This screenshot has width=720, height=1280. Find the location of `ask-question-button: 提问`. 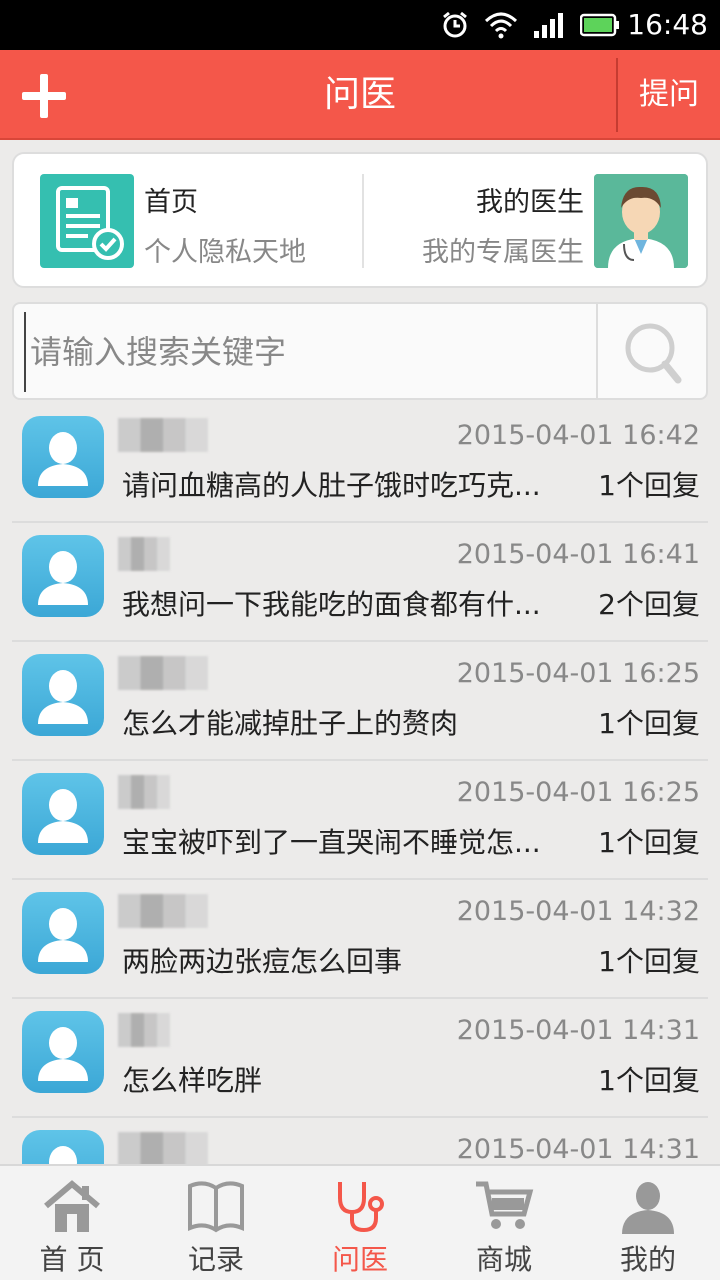

ask-question-button: 提问 is located at coordinates (669, 95).